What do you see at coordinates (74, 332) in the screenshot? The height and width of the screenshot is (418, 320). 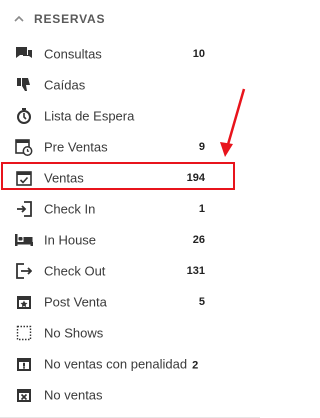 I see `menu-item-label: No Shows` at bounding box center [74, 332].